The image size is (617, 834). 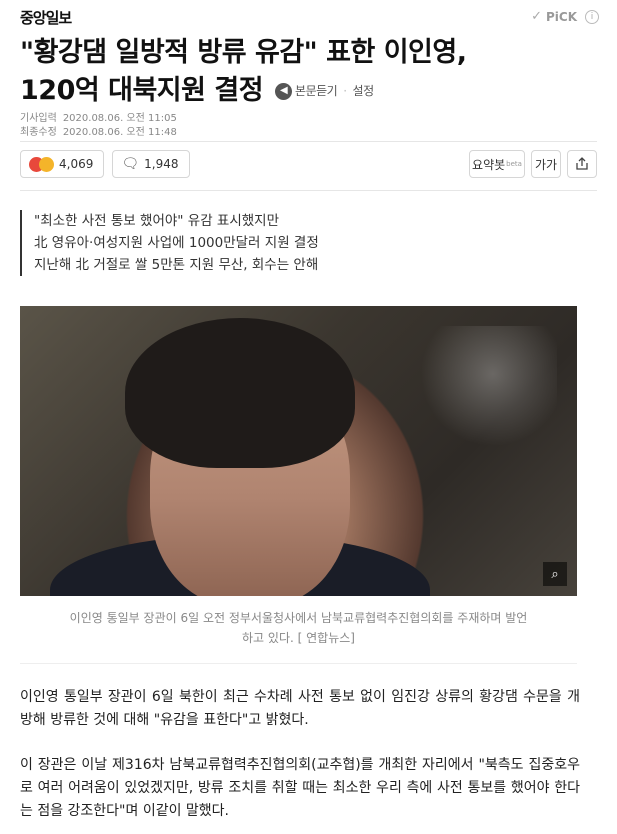 I want to click on emotion-icon, so click(x=41, y=164).